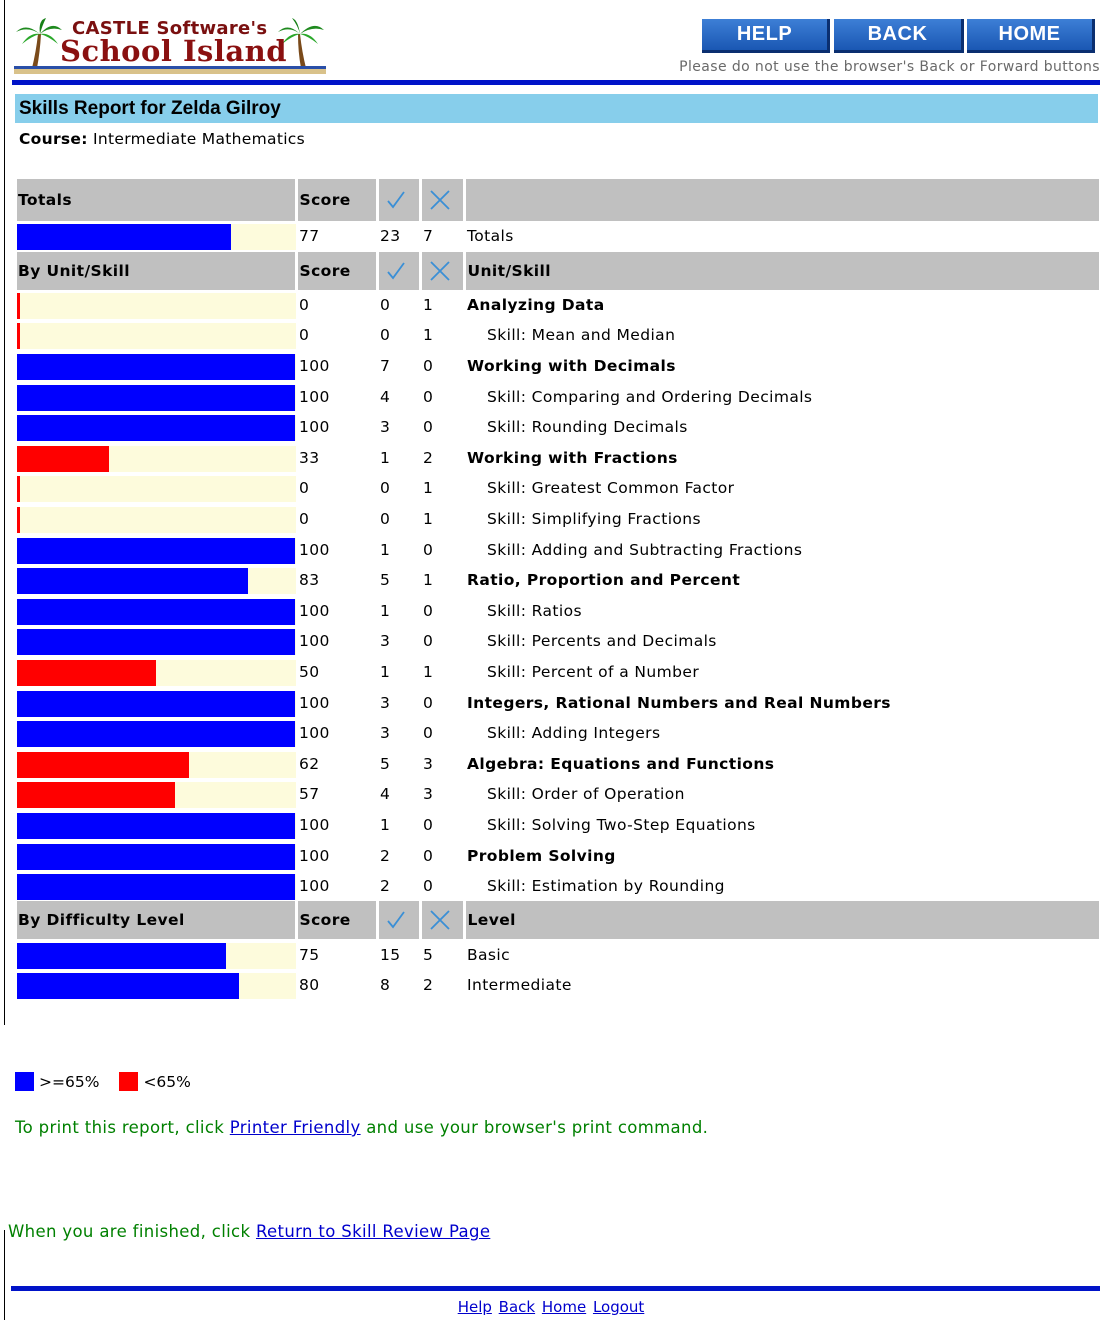  I want to click on name-column-header, so click(781, 200).